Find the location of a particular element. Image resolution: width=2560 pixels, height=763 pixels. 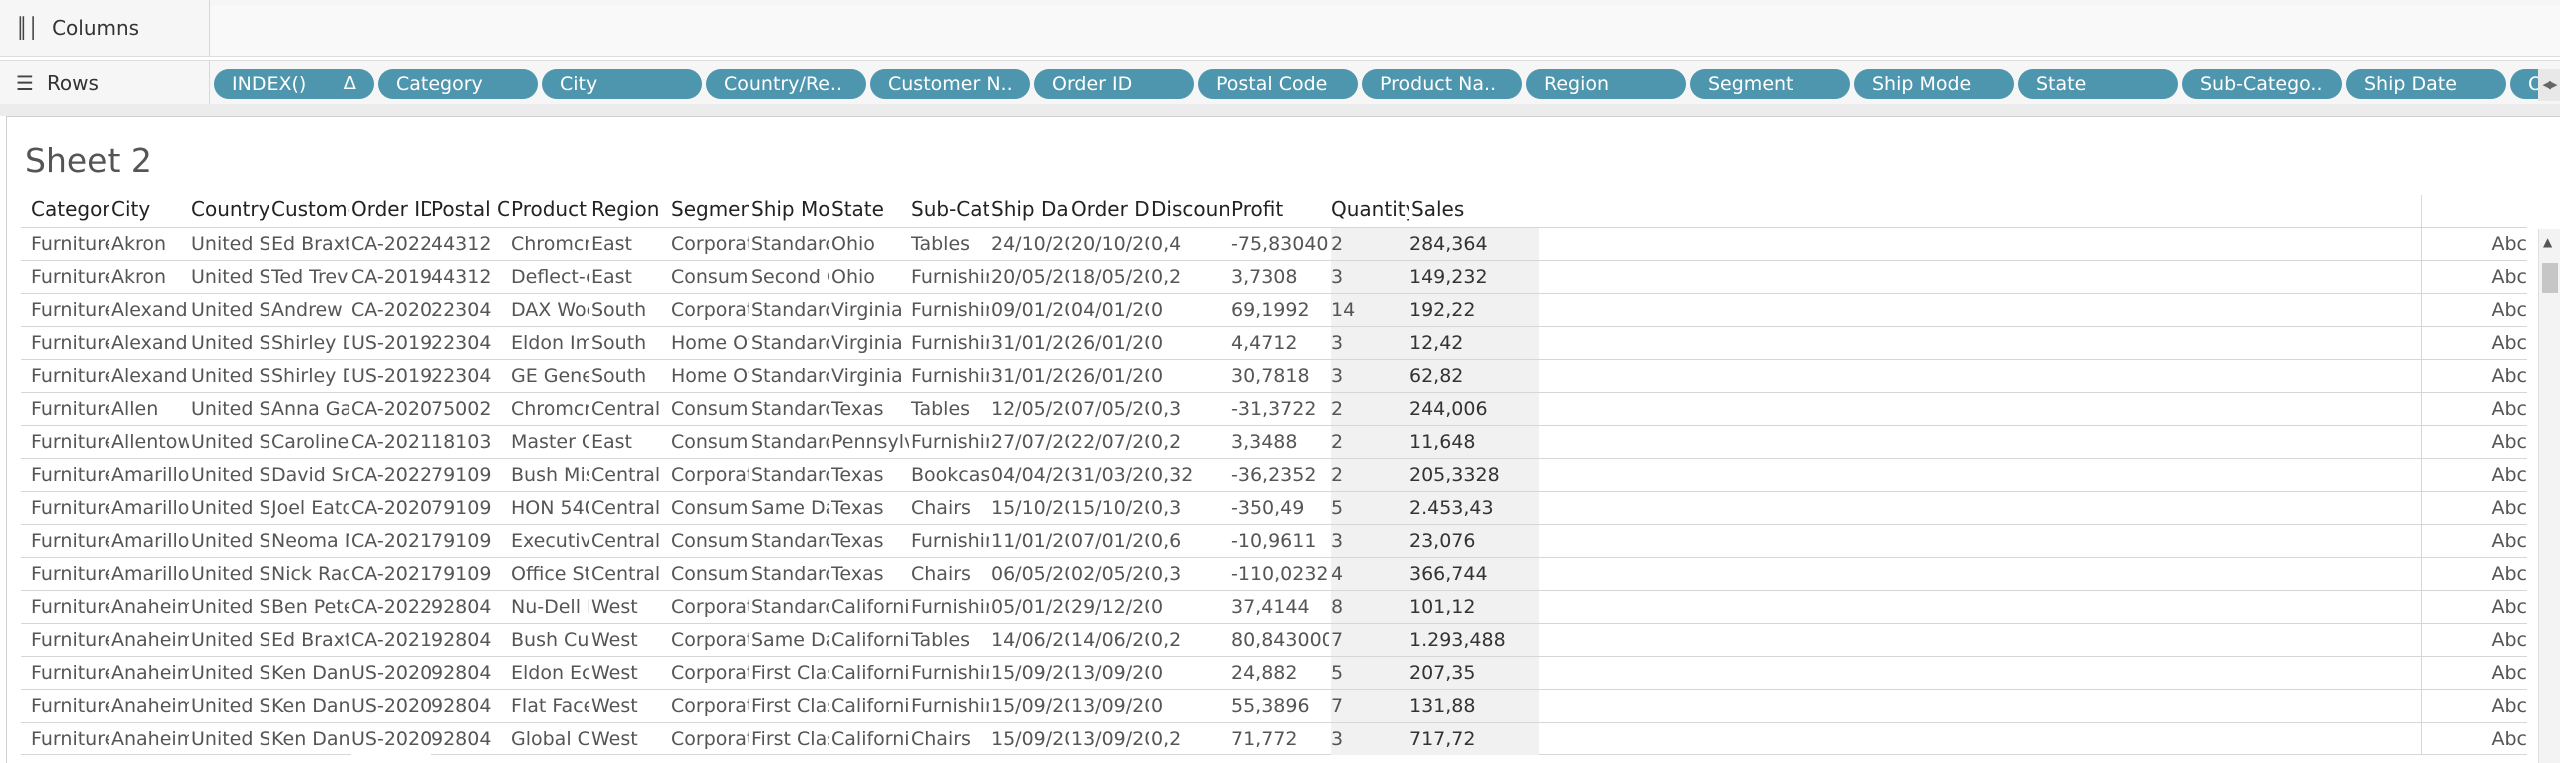

table-cell: West is located at coordinates (614, 673).